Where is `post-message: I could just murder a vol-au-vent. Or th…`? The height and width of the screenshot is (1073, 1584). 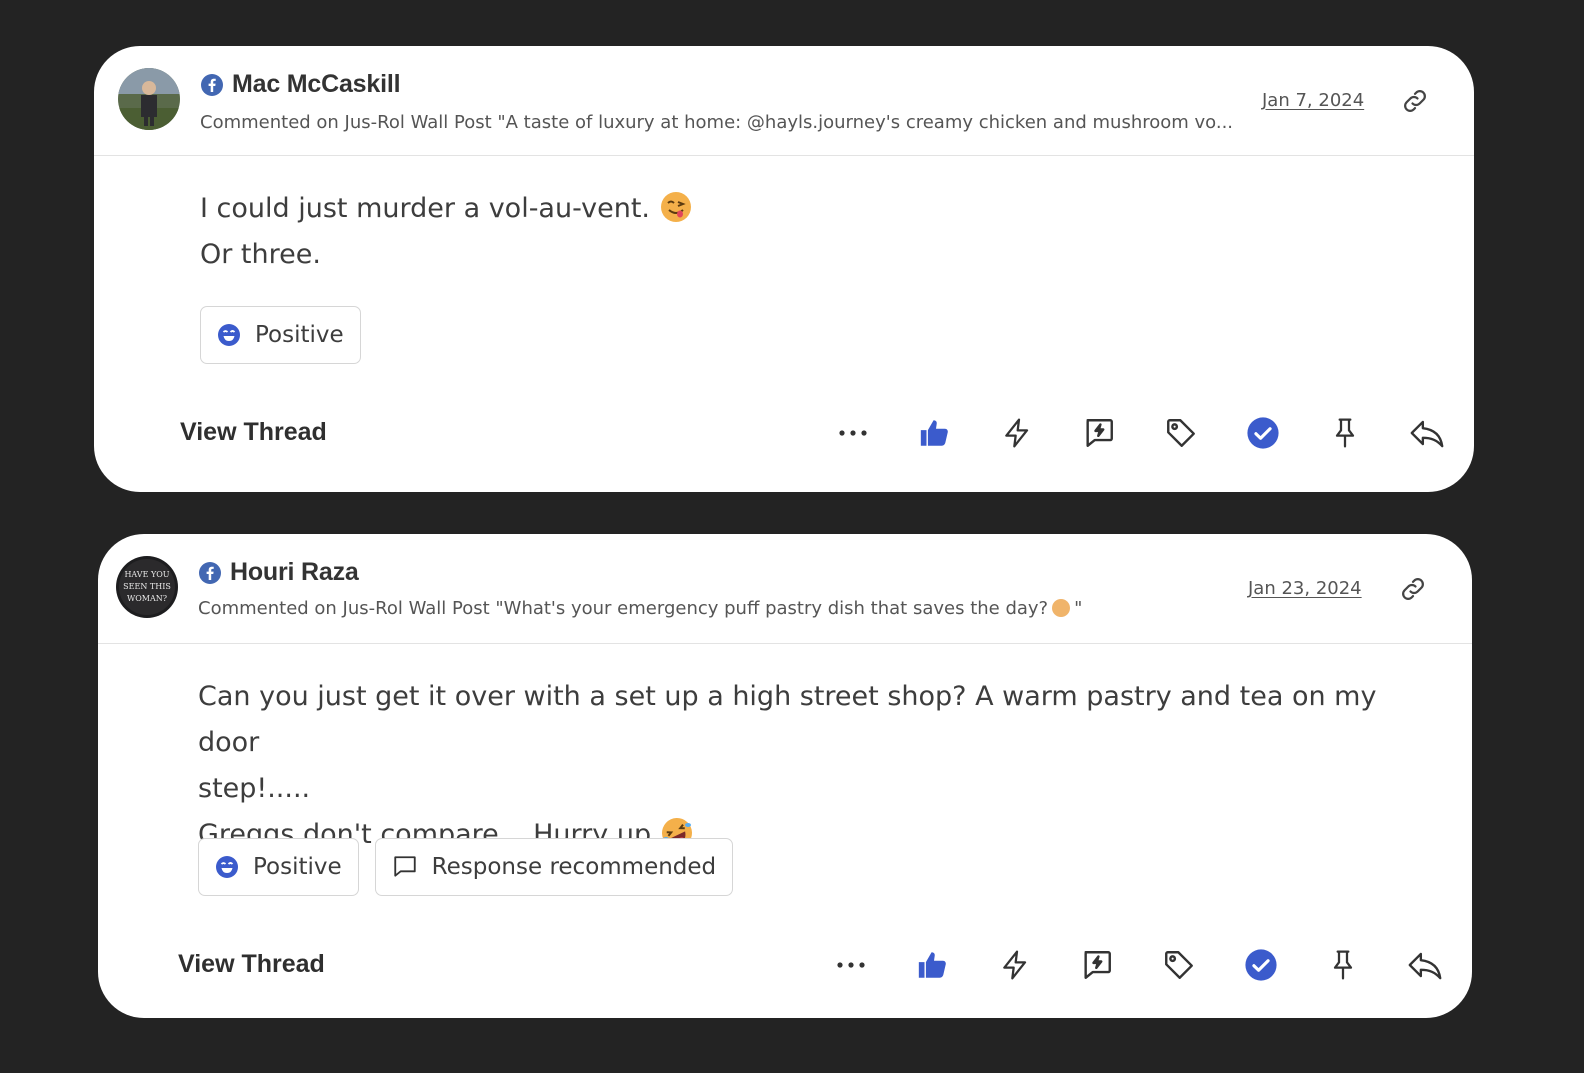 post-message: I could just murder a vol-au-vent. Or th… is located at coordinates (817, 232).